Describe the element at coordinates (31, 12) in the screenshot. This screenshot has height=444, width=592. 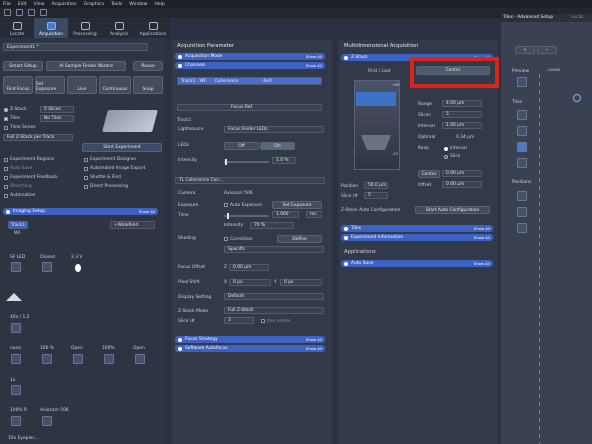
I see `cloud-icon` at that location.